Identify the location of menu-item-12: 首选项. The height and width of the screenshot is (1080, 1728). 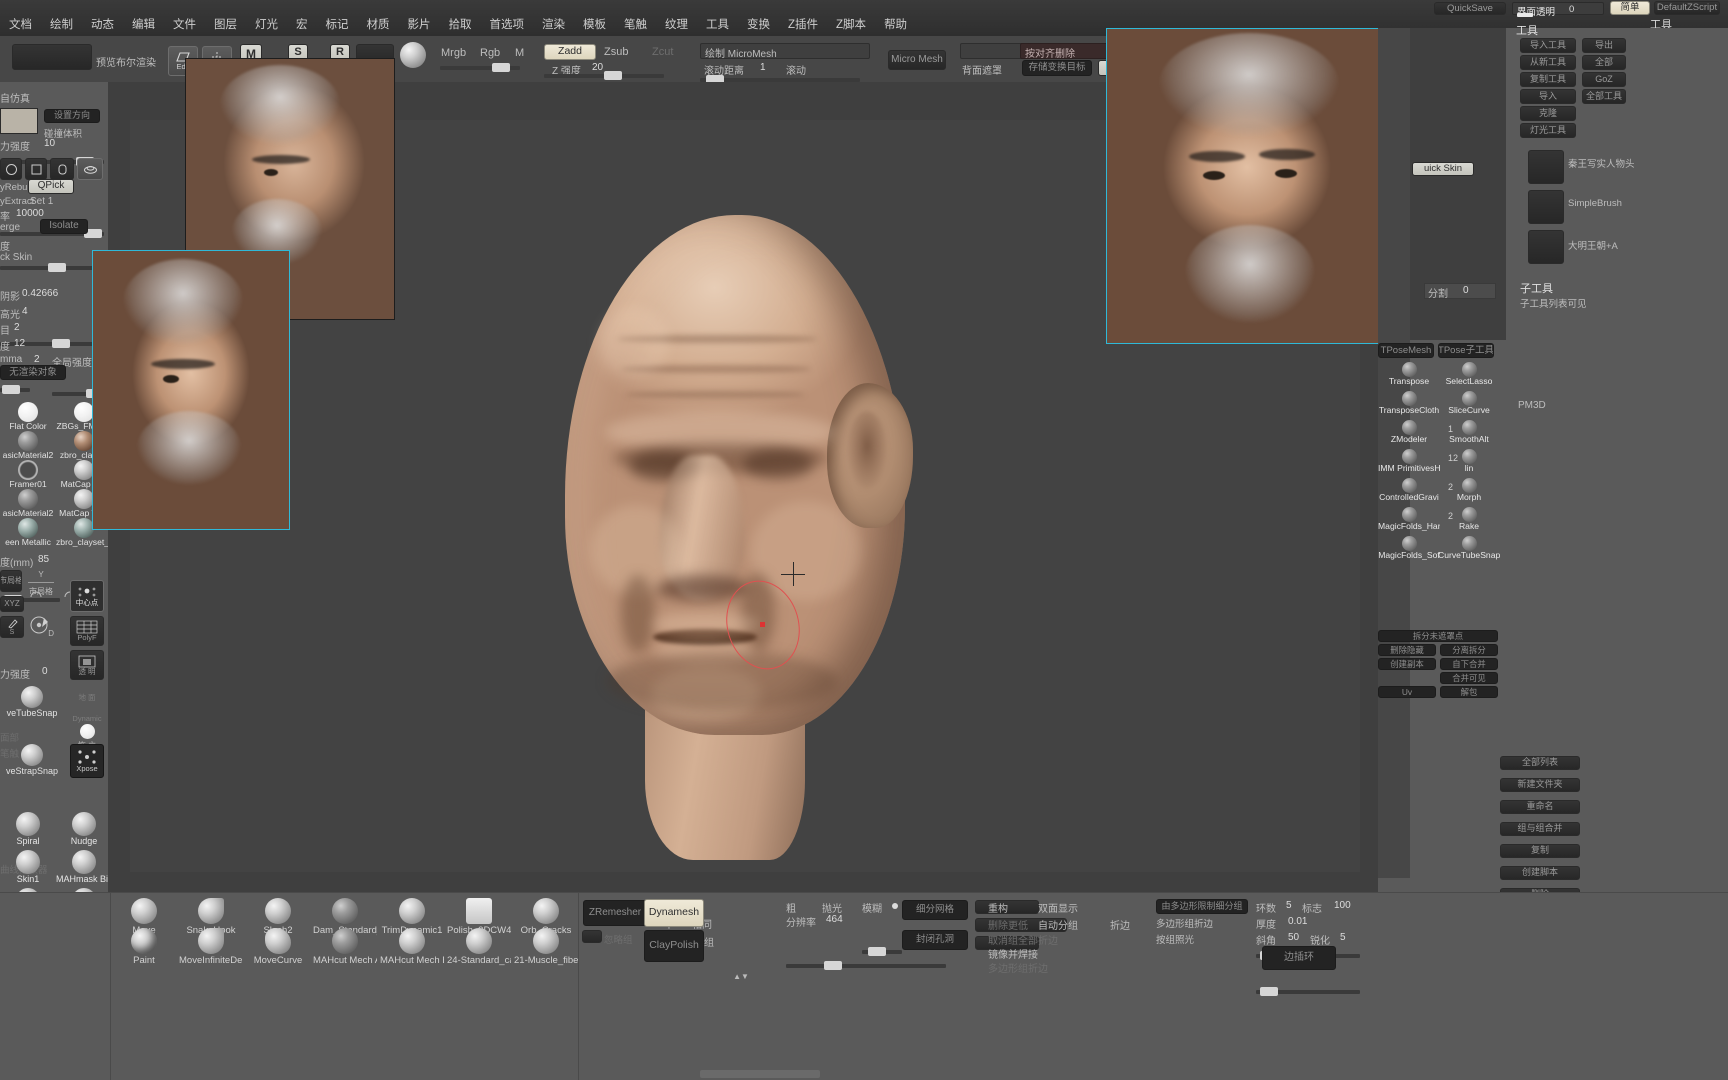
(507, 24).